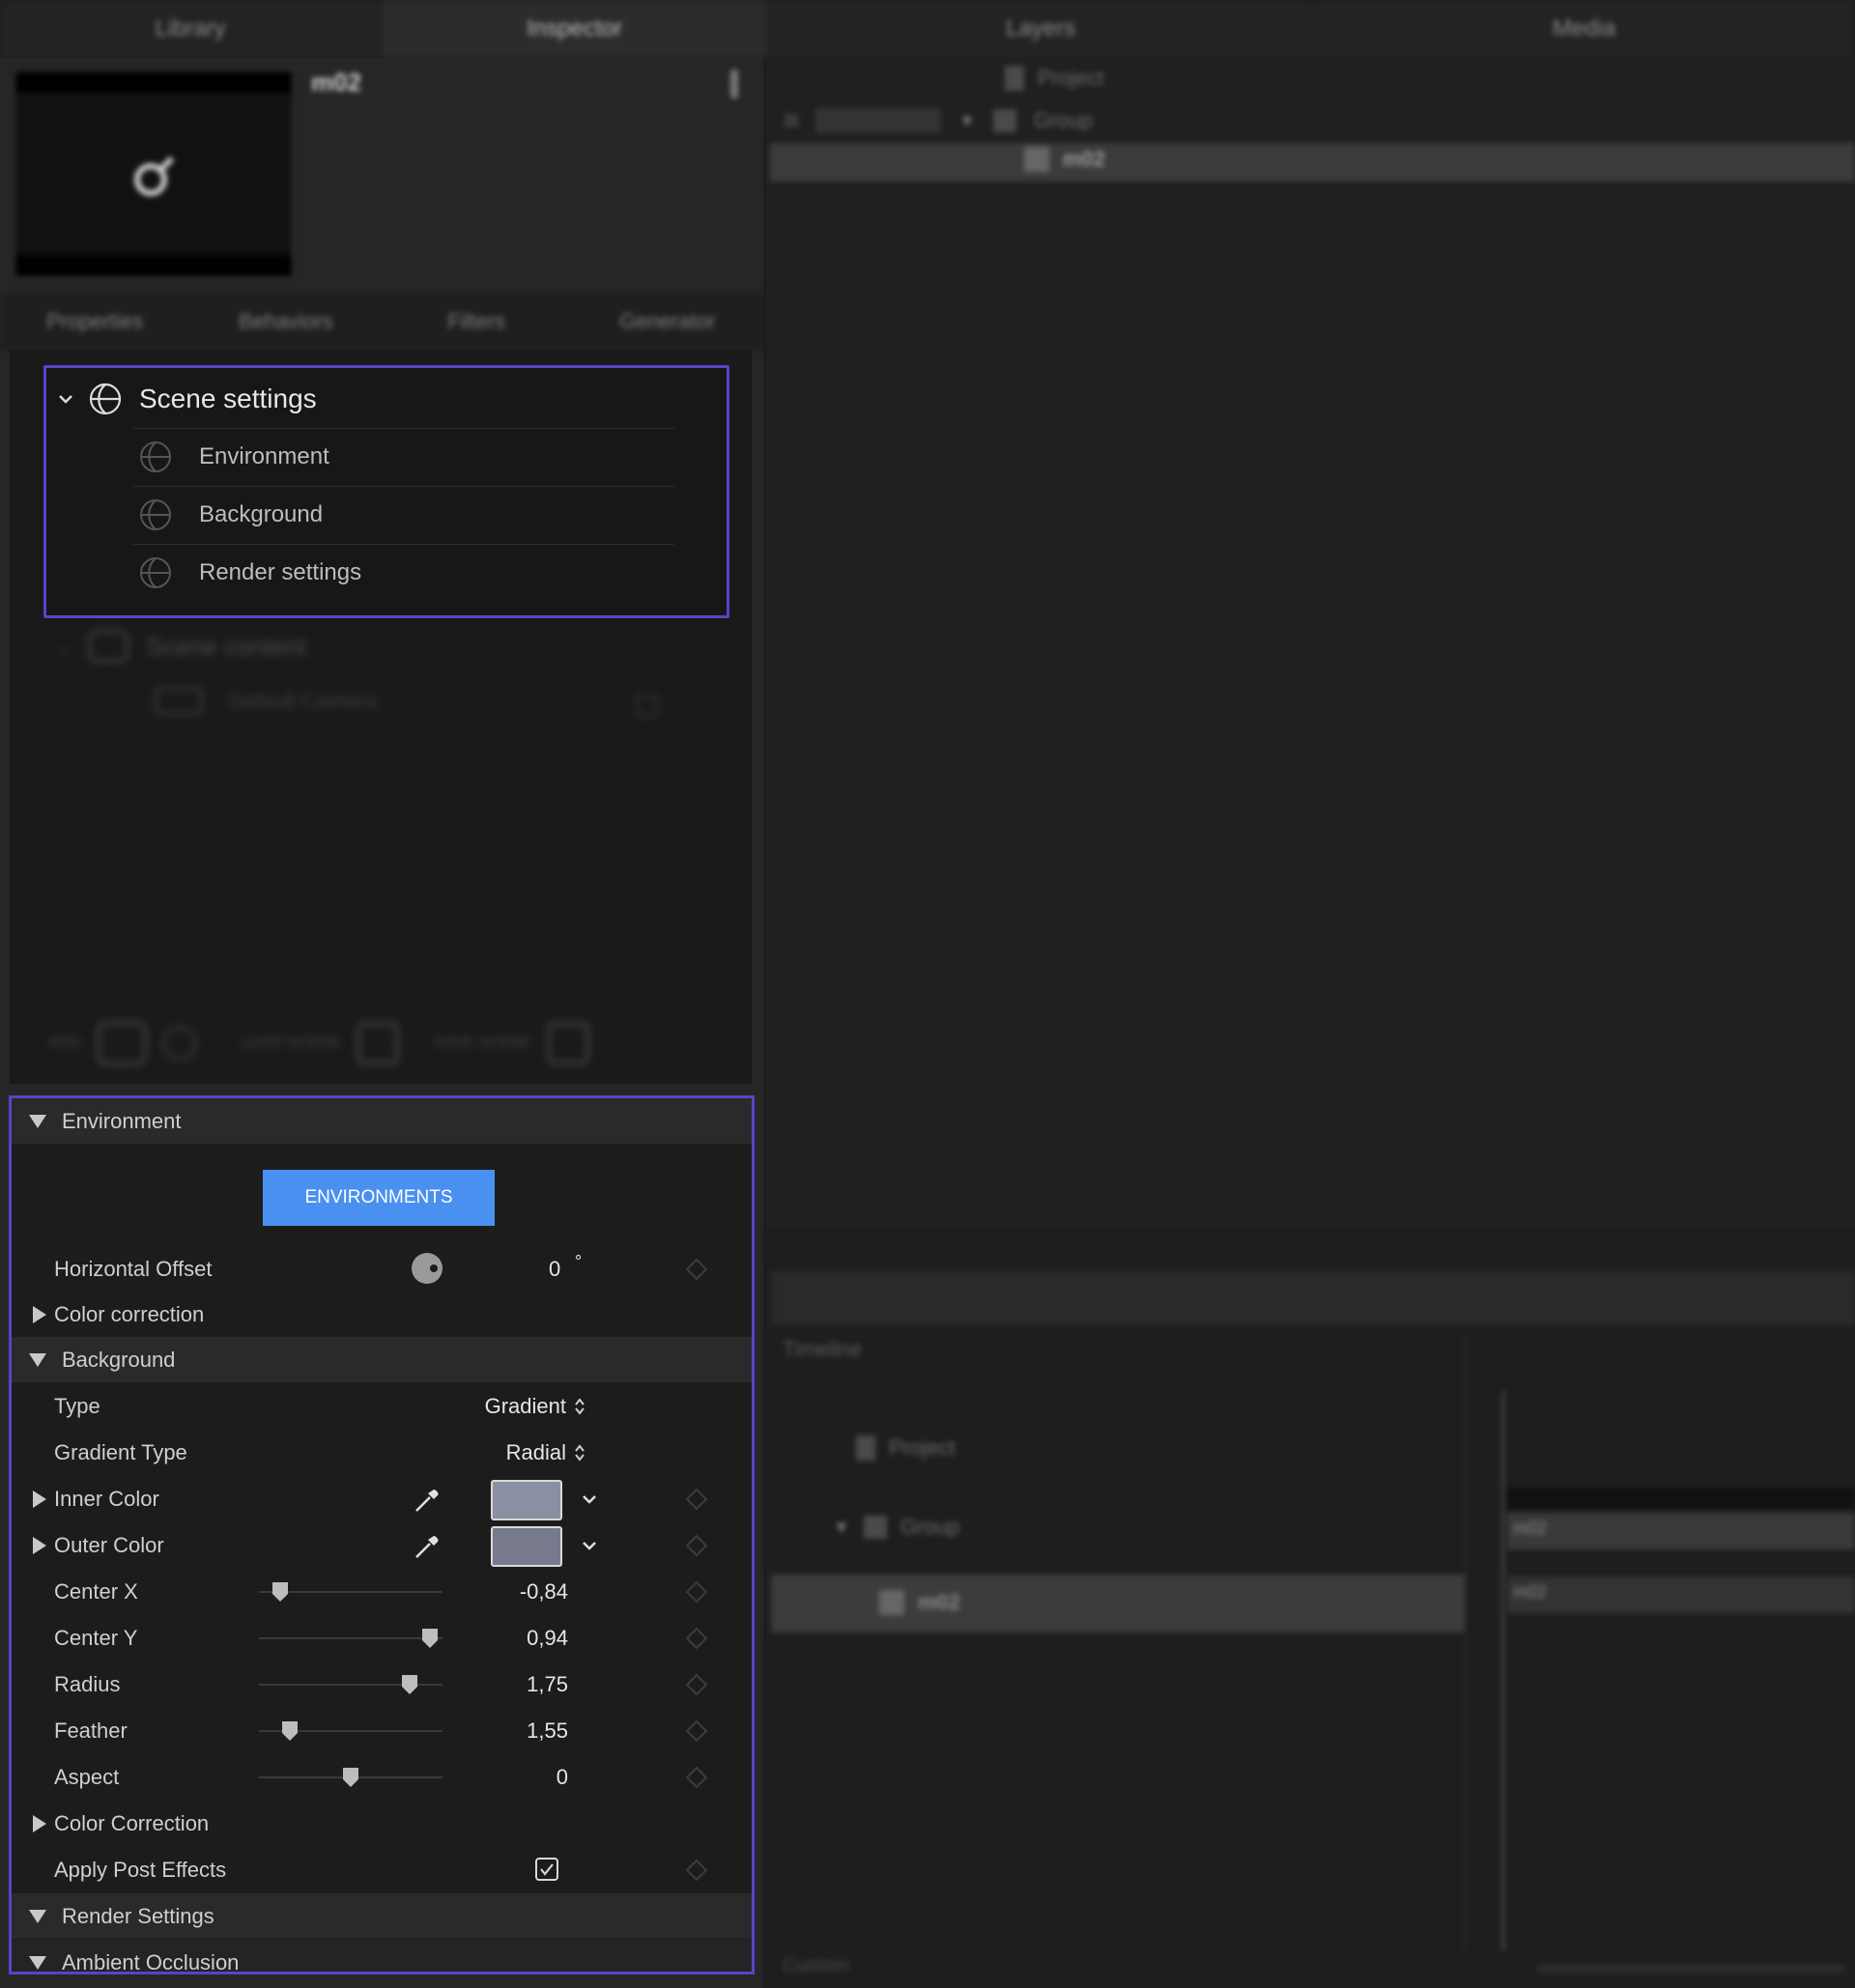  I want to click on tab-layers: Layers, so click(1042, 29).